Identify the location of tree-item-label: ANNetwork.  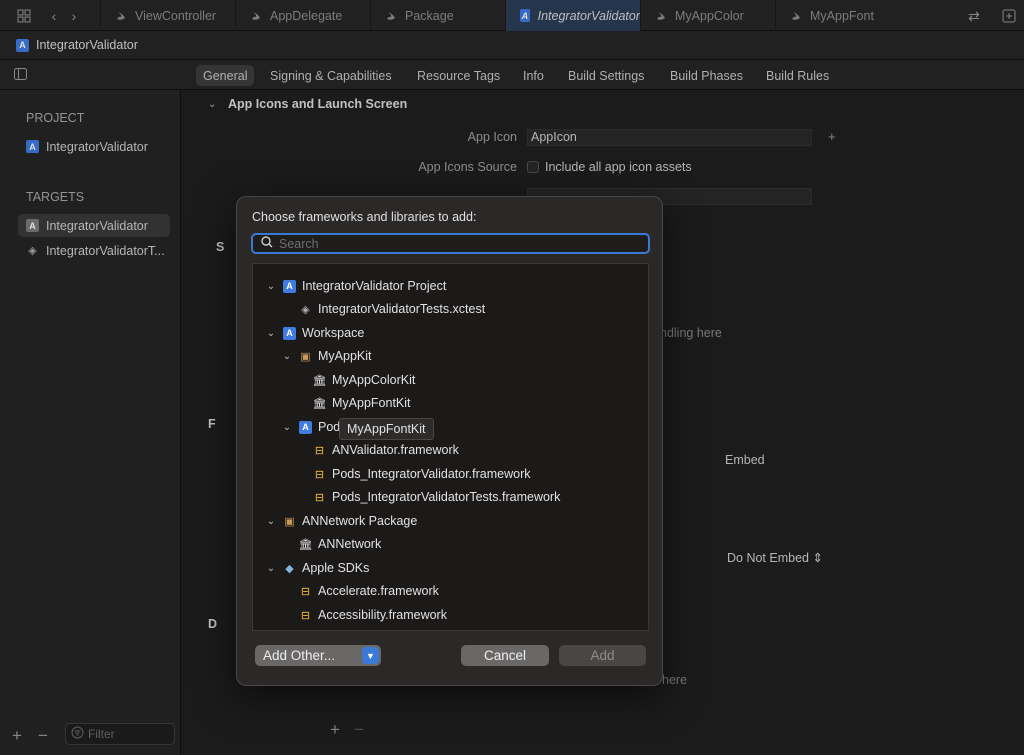
(350, 544).